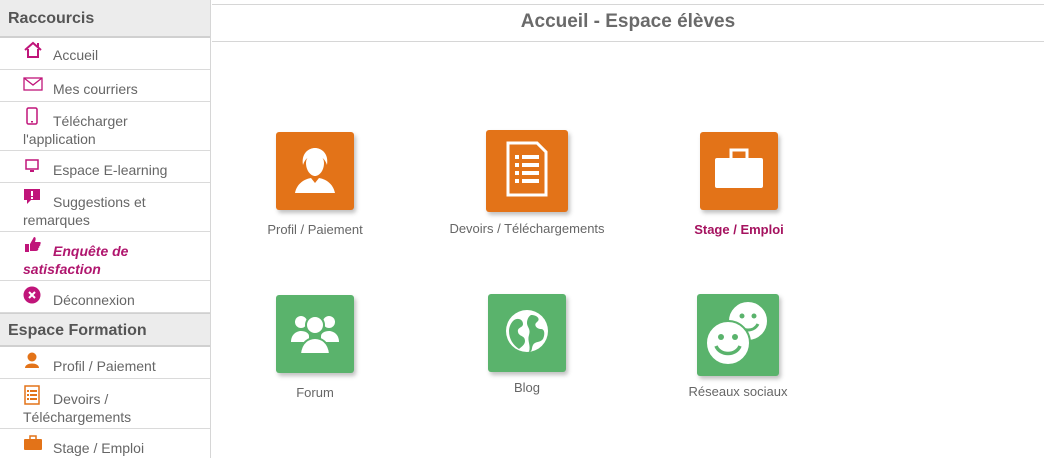 The image size is (1044, 458). What do you see at coordinates (34, 167) in the screenshot?
I see `monitor-icon` at bounding box center [34, 167].